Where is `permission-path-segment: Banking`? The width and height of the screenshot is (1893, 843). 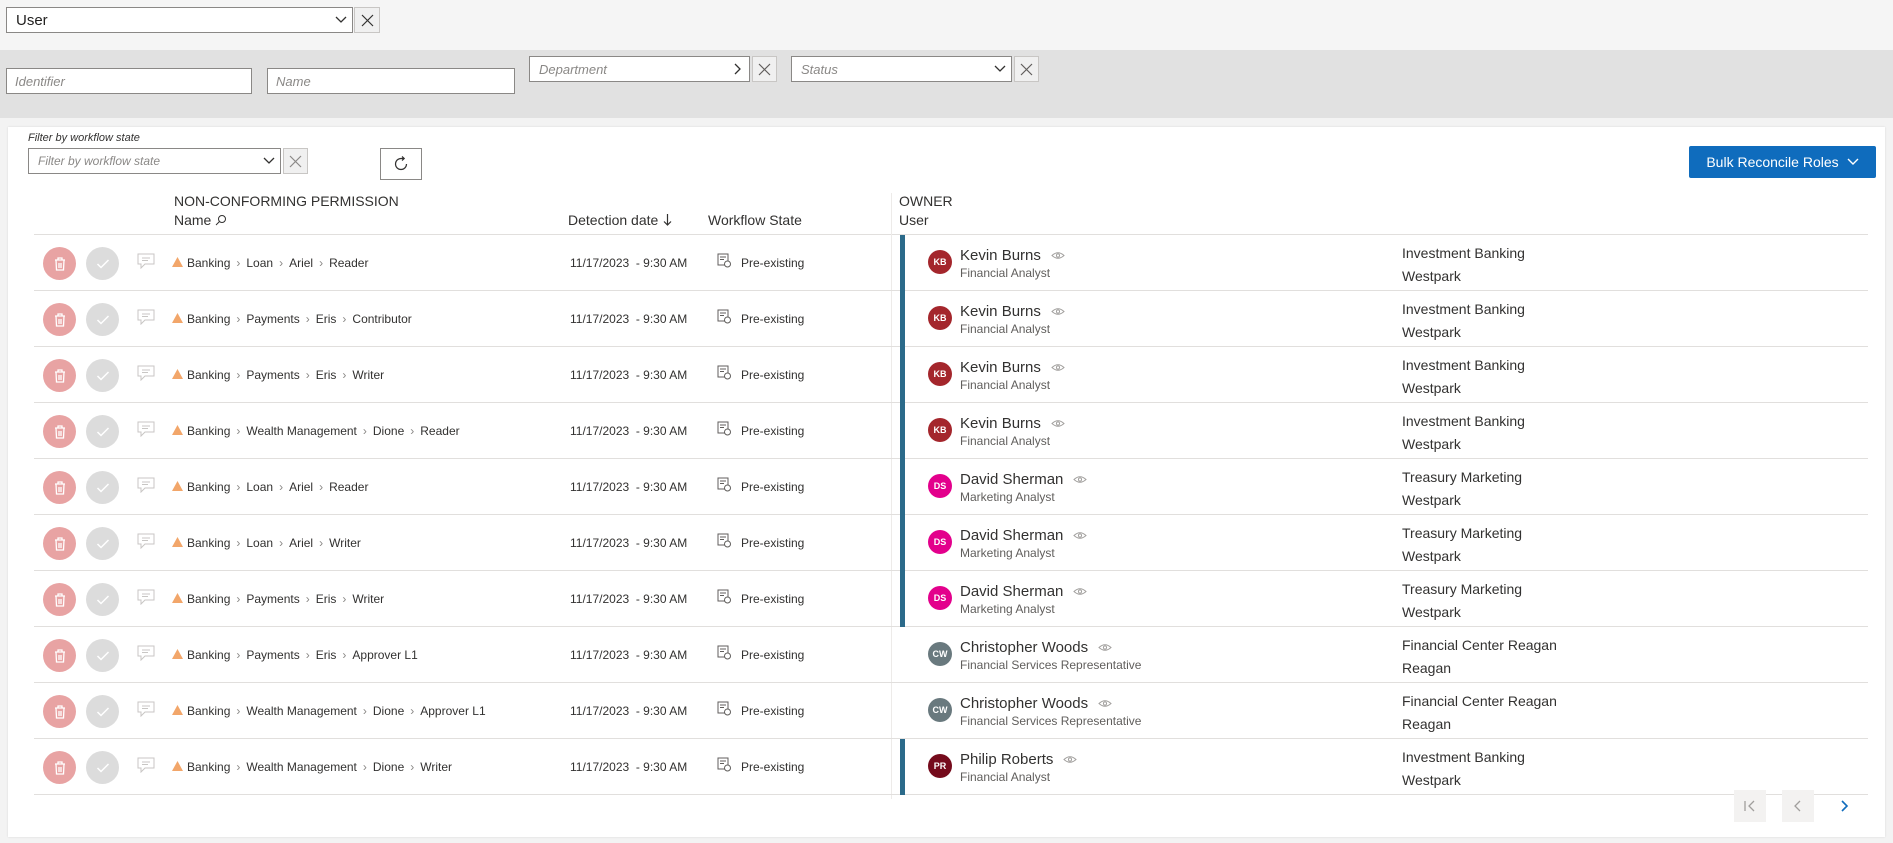
permission-path-segment: Banking is located at coordinates (209, 263).